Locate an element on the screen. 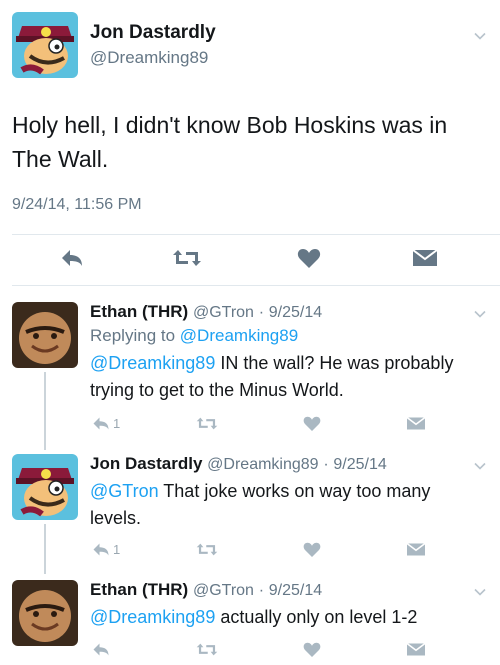  replying-to: Replying to @Dreamking89 is located at coordinates (194, 336).